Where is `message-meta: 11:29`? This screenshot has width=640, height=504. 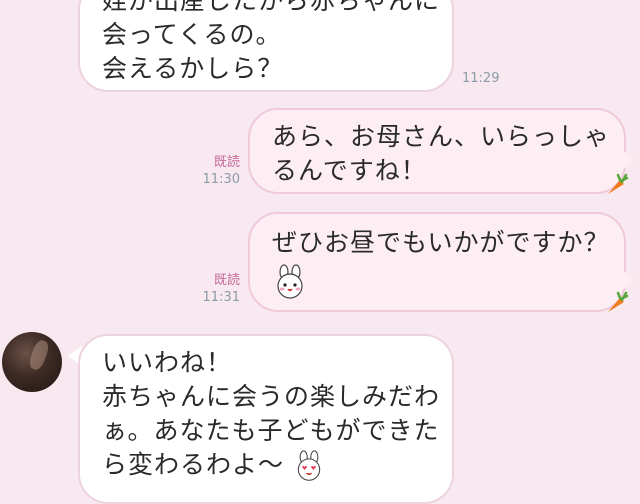 message-meta: 11:29 is located at coordinates (480, 78).